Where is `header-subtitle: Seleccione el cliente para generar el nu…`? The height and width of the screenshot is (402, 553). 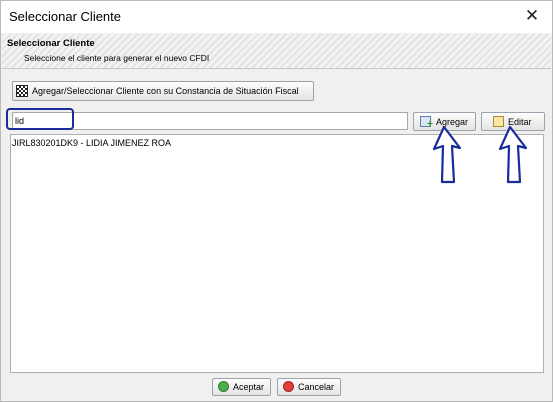
header-subtitle: Seleccione el cliente para generar el nu… is located at coordinates (117, 58).